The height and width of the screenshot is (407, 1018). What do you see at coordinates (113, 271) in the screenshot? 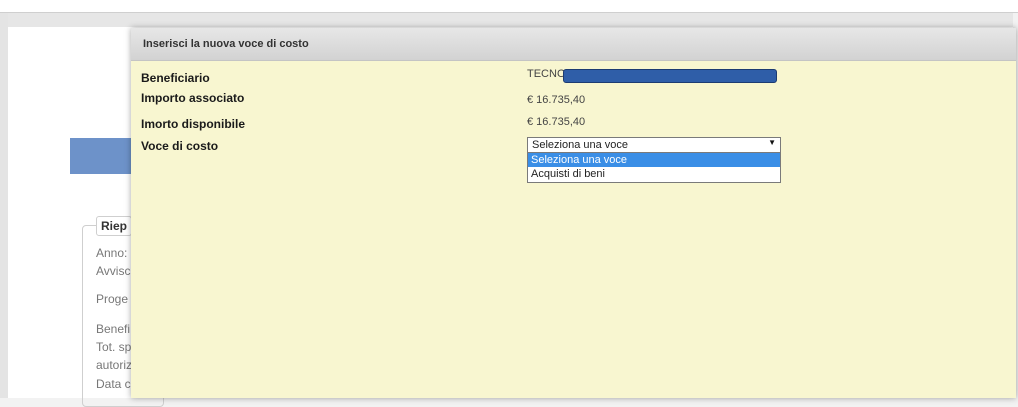
I see `summary-line: Avvisc` at bounding box center [113, 271].